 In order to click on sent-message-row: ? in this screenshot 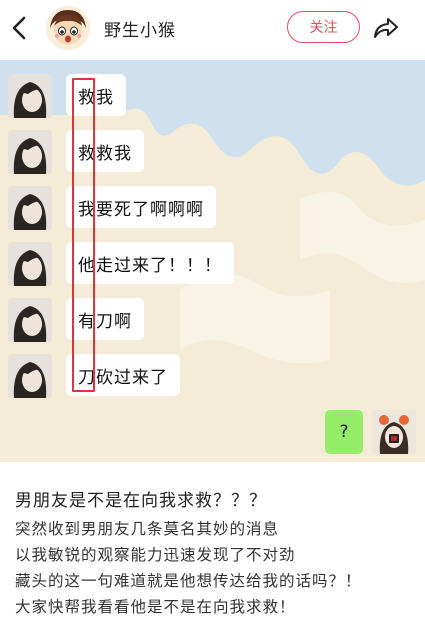, I will do `click(212, 432)`.